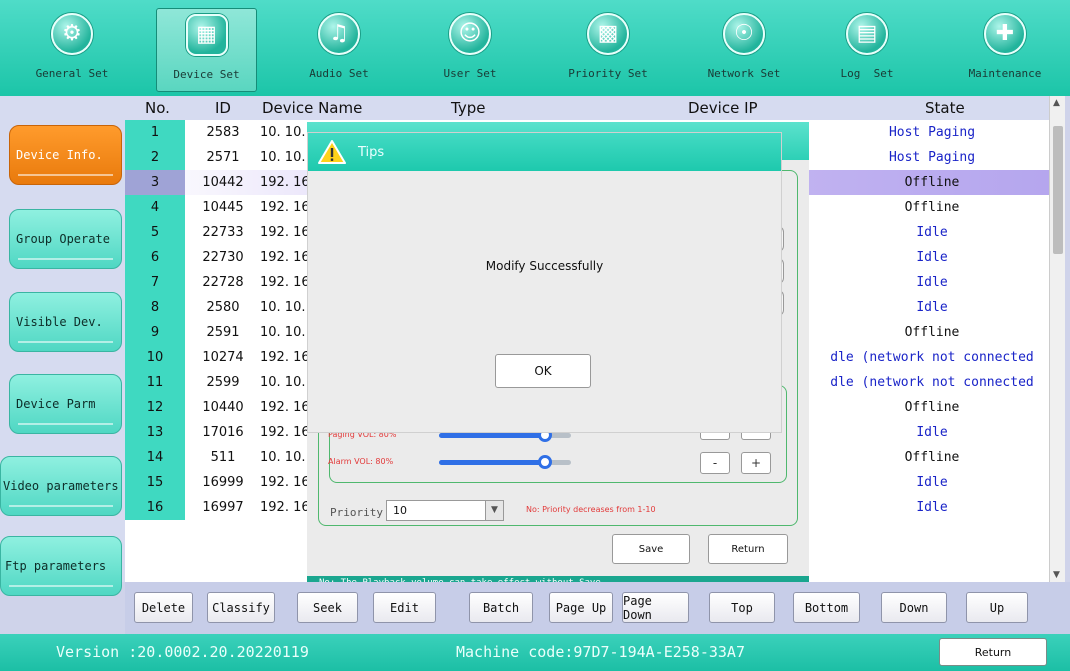  I want to click on nav-audio-set: ♫ Audio Set, so click(339, 50).